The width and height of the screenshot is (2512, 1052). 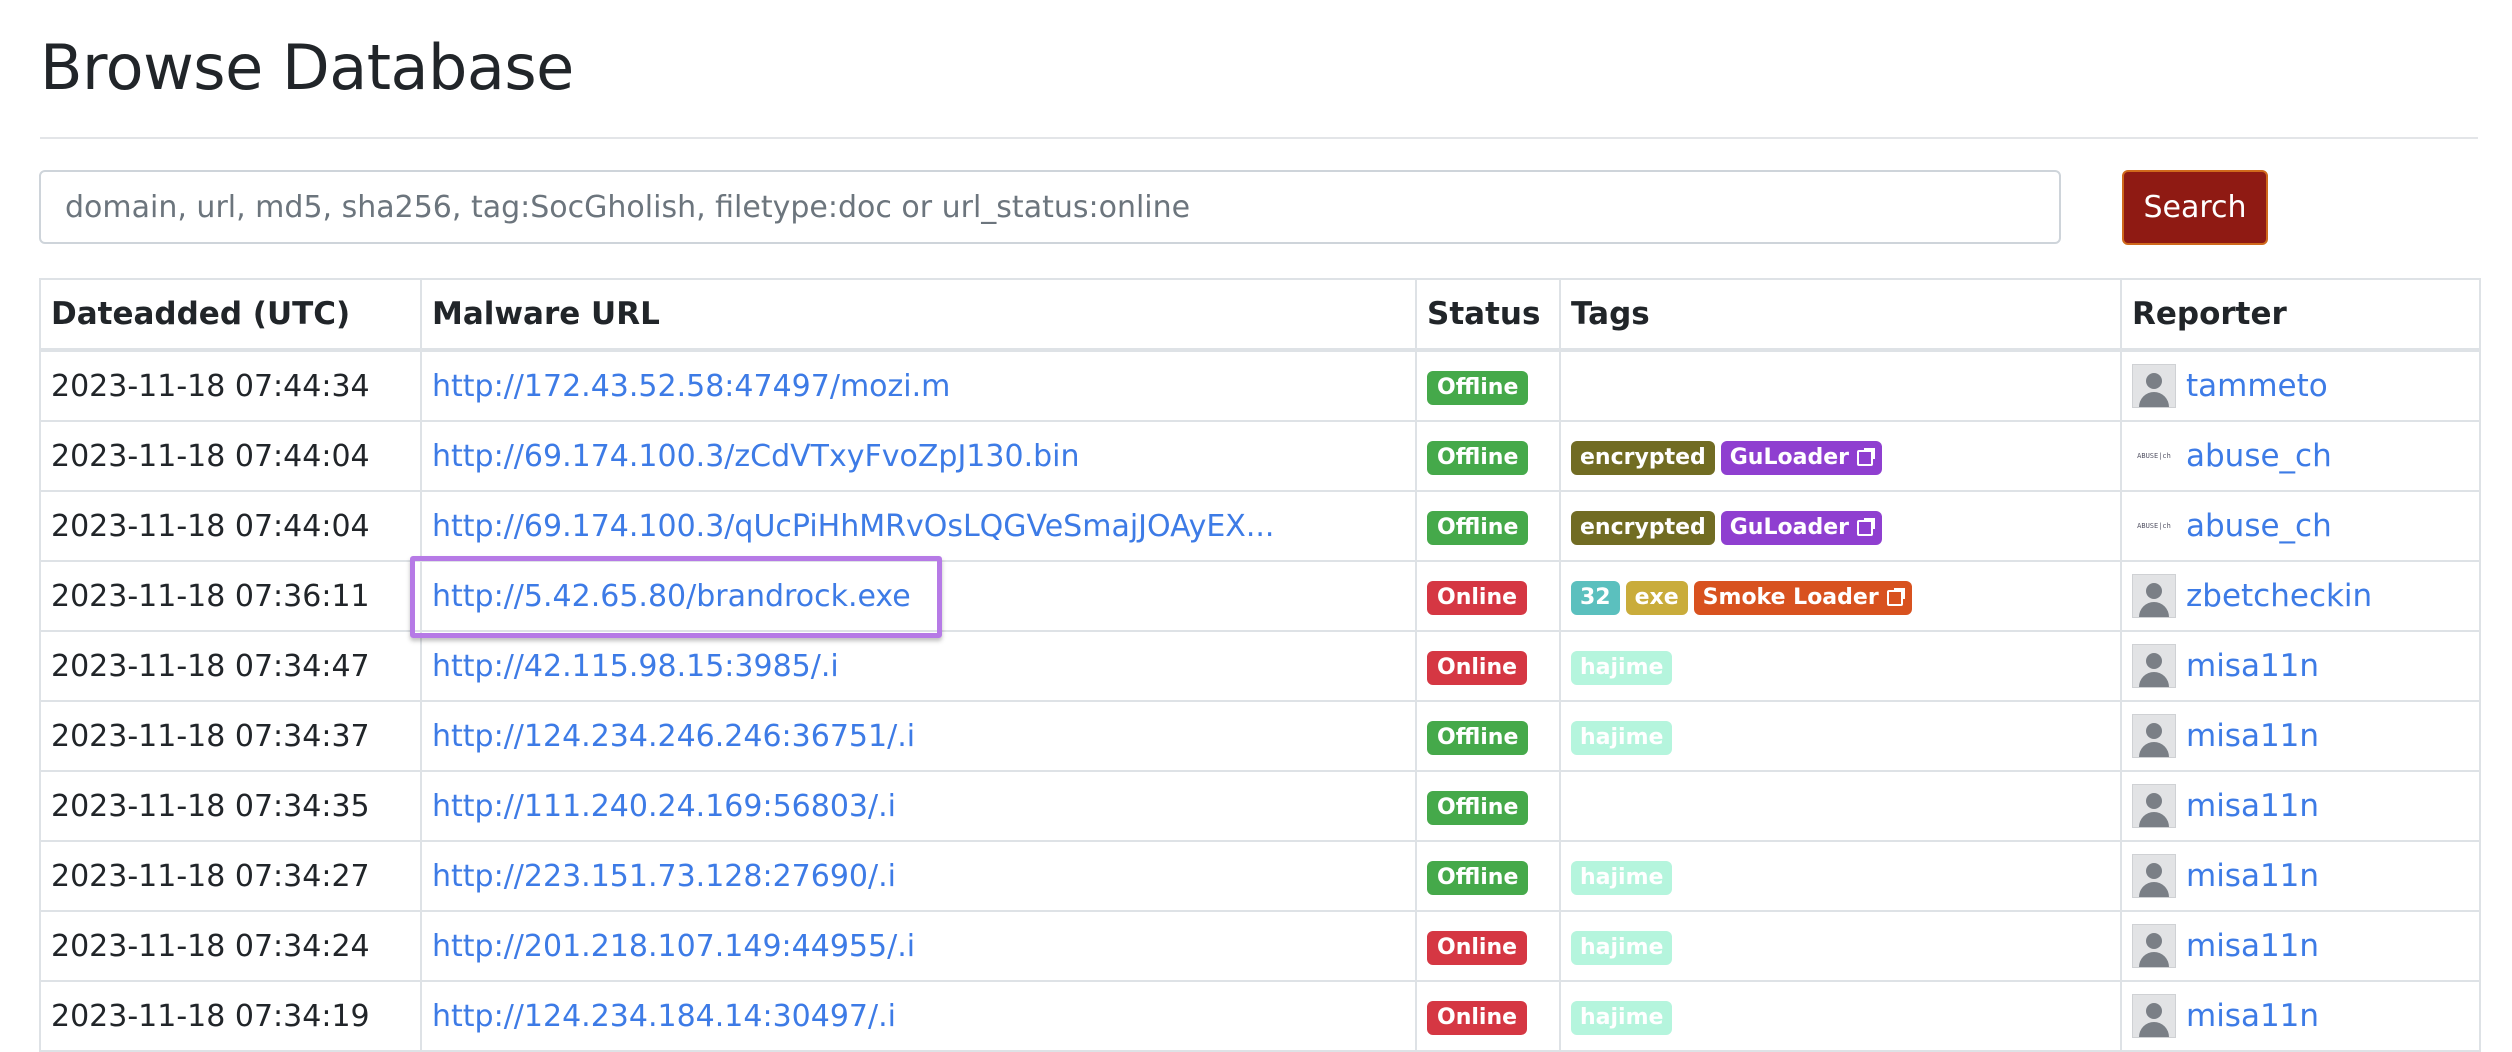 I want to click on malware-url-link: http://42.115.98.15:3985/.i, so click(x=635, y=666).